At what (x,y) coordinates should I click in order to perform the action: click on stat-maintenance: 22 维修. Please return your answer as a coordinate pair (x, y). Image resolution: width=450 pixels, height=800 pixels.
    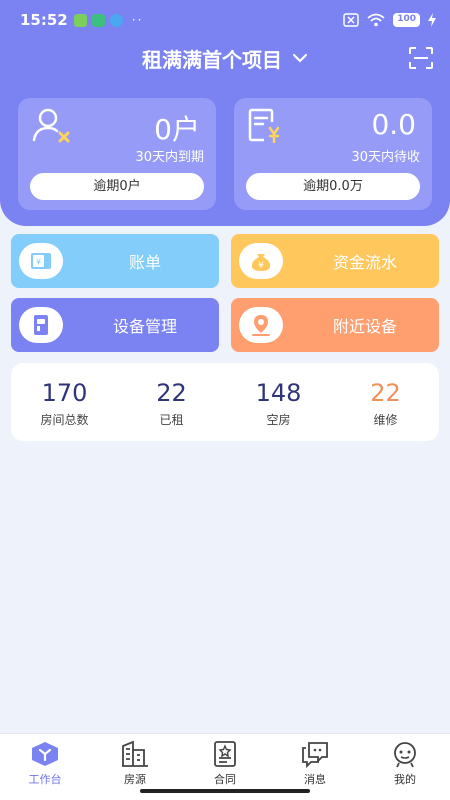
    Looking at the image, I should click on (385, 402).